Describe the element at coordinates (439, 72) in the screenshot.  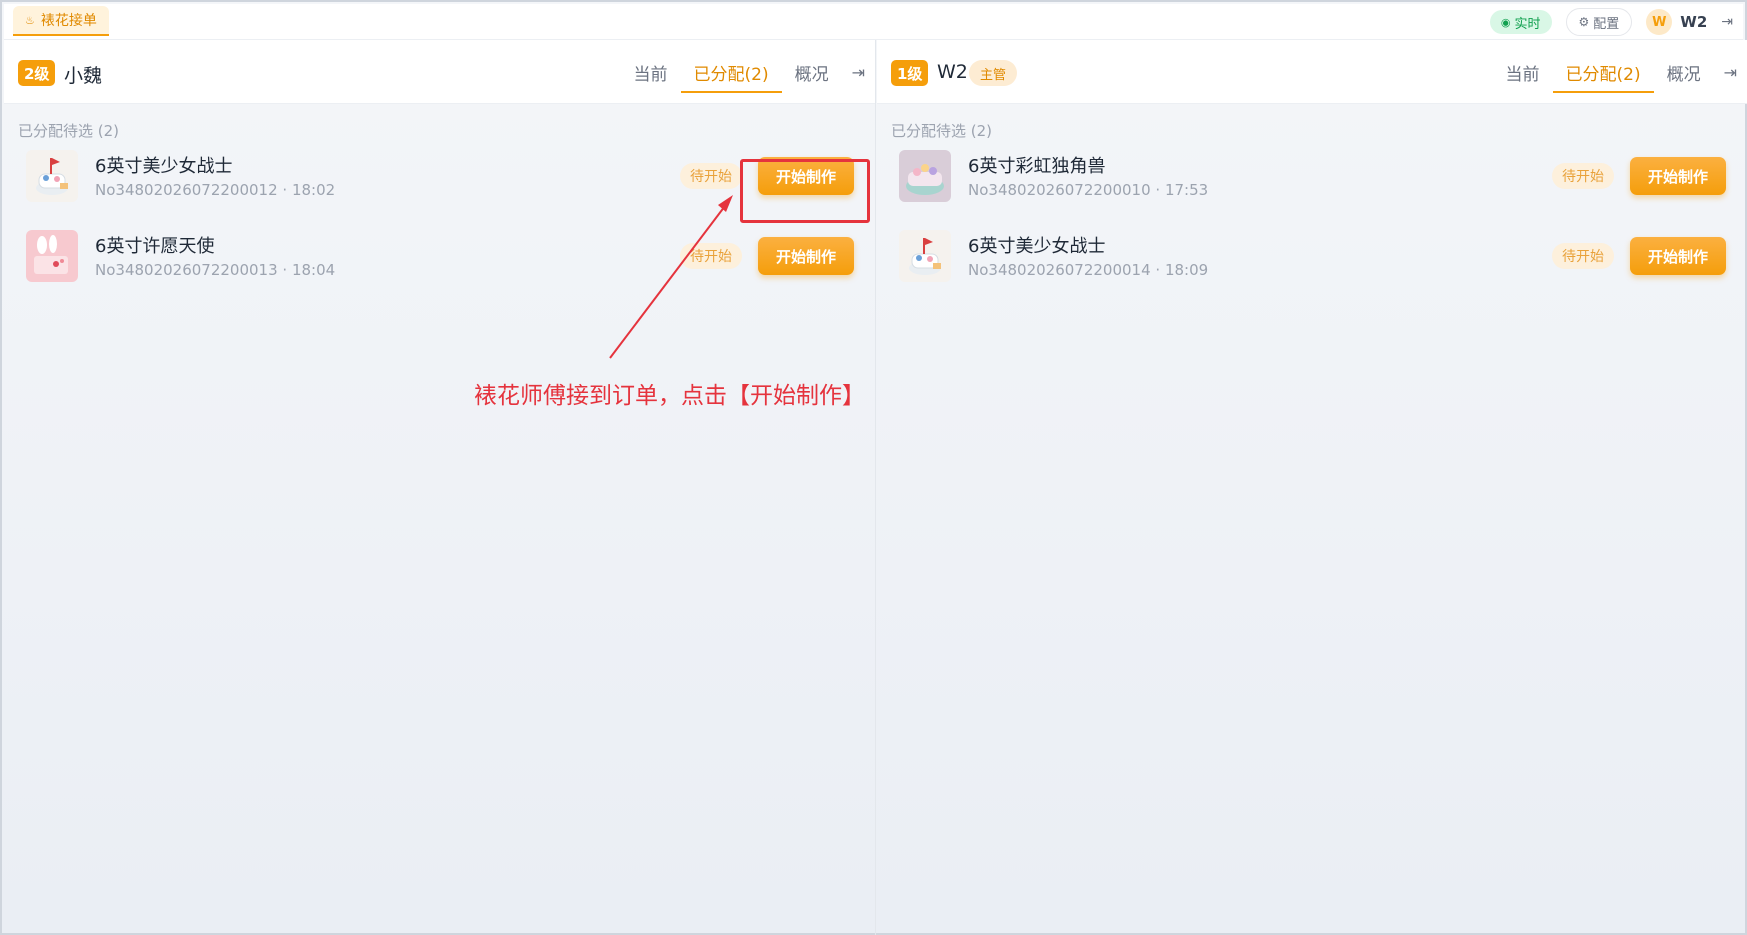
I see `panel-header: 2级 小魏 当前 已分配(2) 概况 ⇥` at that location.